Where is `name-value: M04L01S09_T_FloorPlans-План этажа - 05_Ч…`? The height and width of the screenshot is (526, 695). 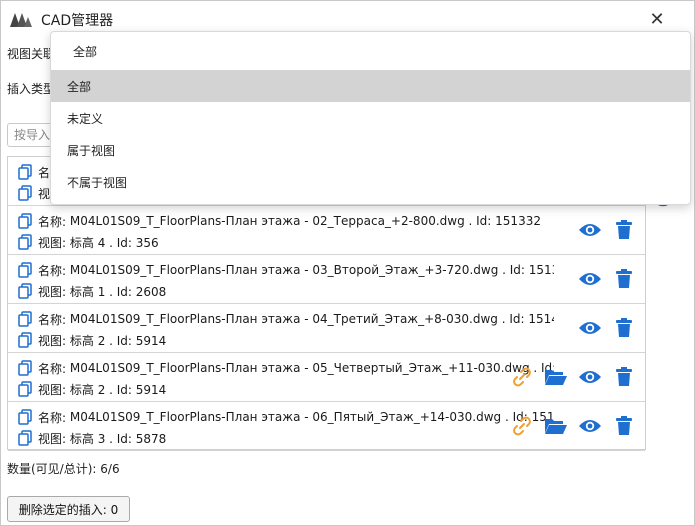
name-value: M04L01S09_T_FloorPlans-План этажа - 05_Ч… is located at coordinates (311, 368).